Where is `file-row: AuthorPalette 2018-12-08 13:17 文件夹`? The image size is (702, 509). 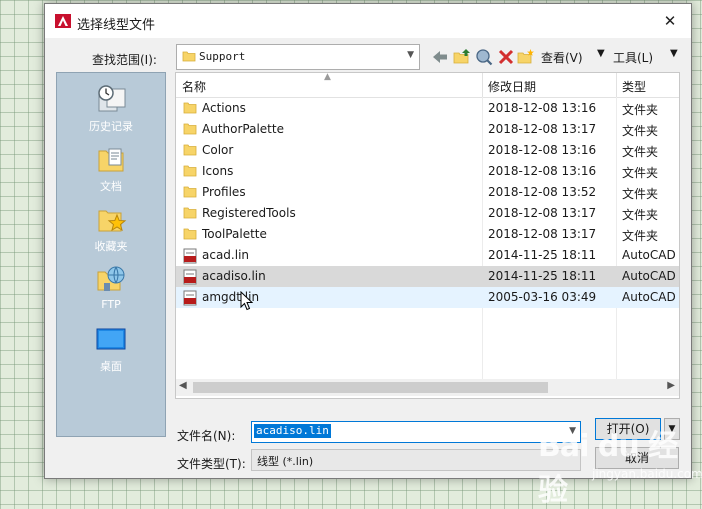
file-row: AuthorPalette 2018-12-08 13:17 文件夹 is located at coordinates (427, 129).